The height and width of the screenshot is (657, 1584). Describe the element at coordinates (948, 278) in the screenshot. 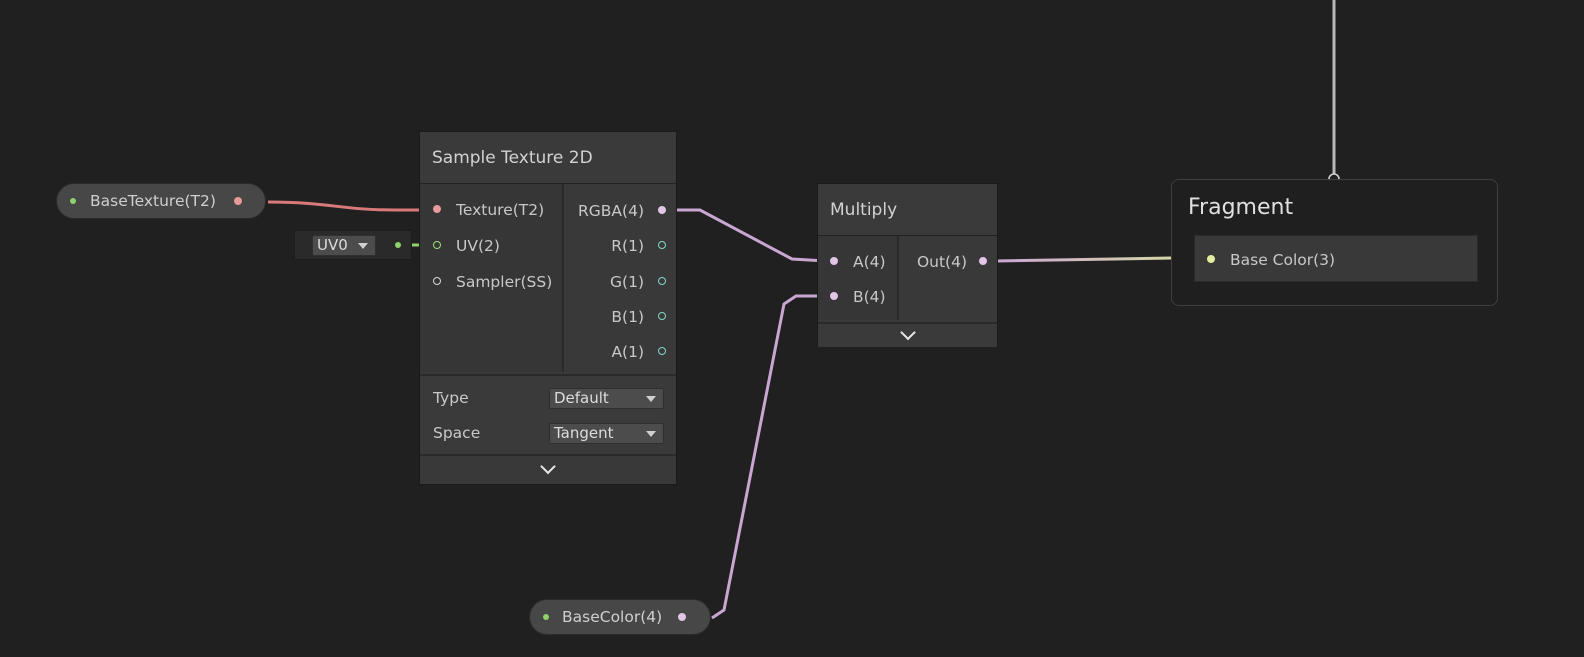

I see `output-ports: Out(4)` at that location.